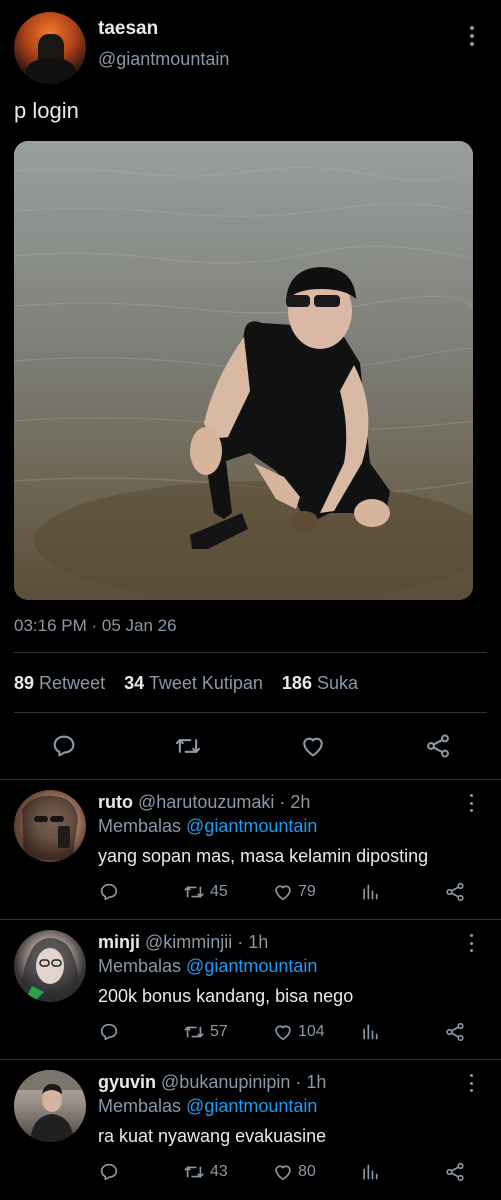 The image size is (501, 1200). What do you see at coordinates (250, 746) in the screenshot?
I see `tweet-actions` at bounding box center [250, 746].